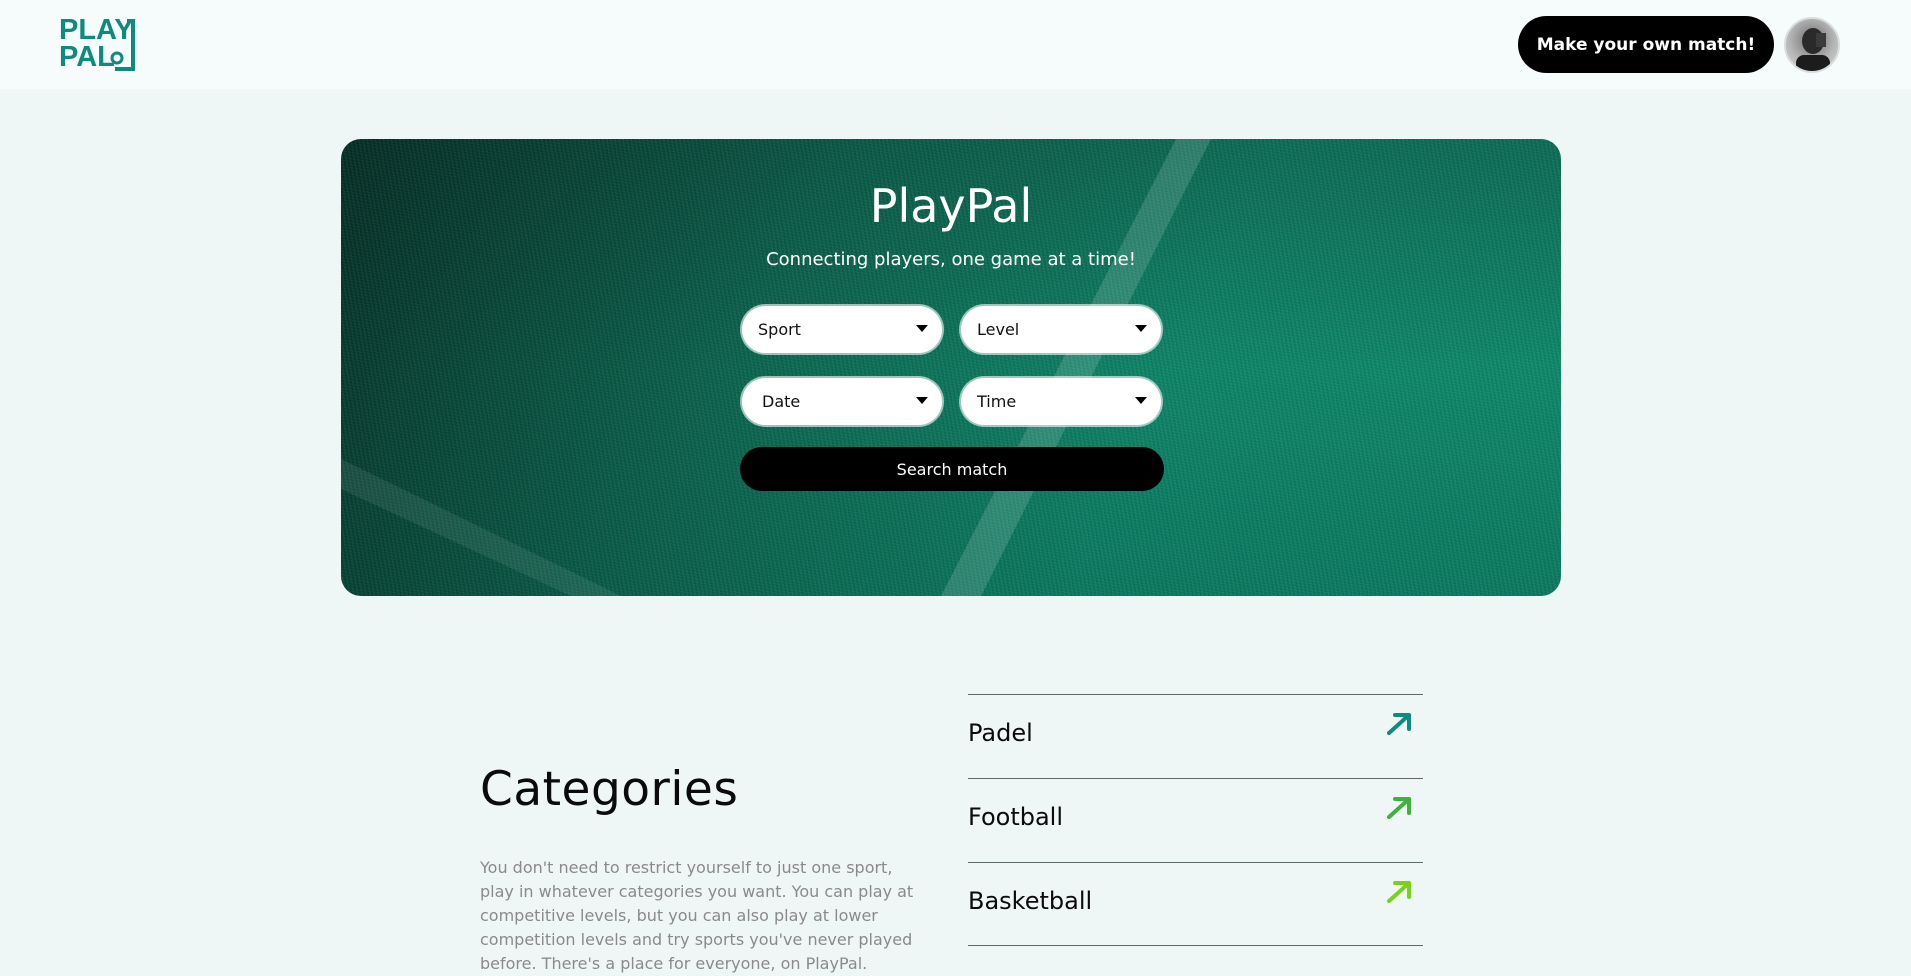 This screenshot has height=976, width=1911. Describe the element at coordinates (122, 45) in the screenshot. I see `logo-mark-icon` at that location.